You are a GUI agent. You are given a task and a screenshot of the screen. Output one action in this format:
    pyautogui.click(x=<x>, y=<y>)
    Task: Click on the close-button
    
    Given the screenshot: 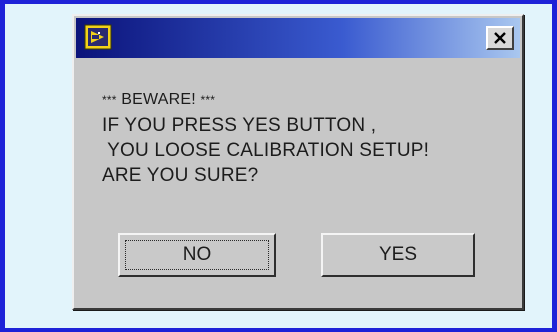 What is the action you would take?
    pyautogui.click(x=500, y=38)
    